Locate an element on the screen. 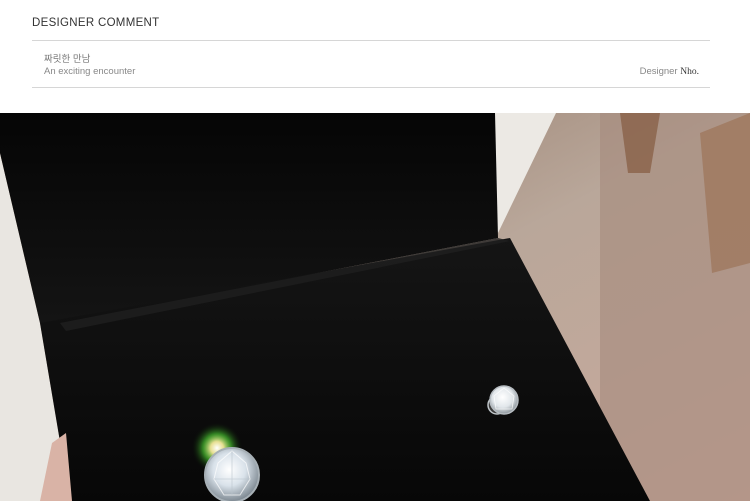 The image size is (750, 501). designer-name: Nho. is located at coordinates (689, 72).